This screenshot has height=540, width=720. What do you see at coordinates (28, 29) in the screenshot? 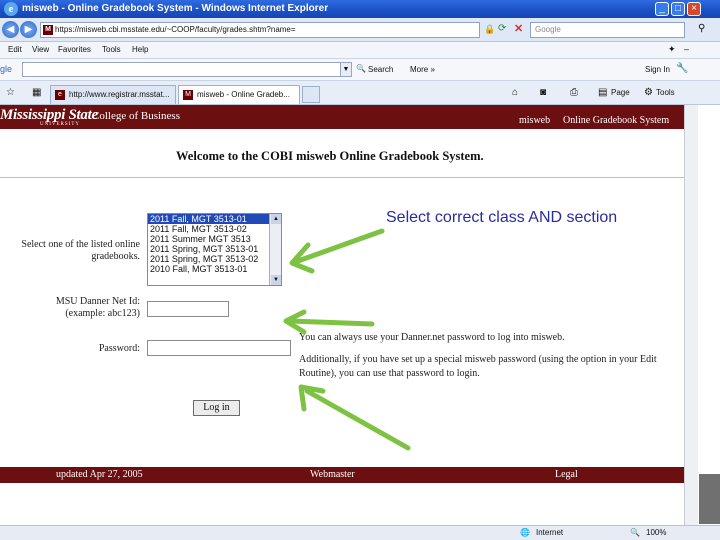
I see `forward-button: ▶` at bounding box center [28, 29].